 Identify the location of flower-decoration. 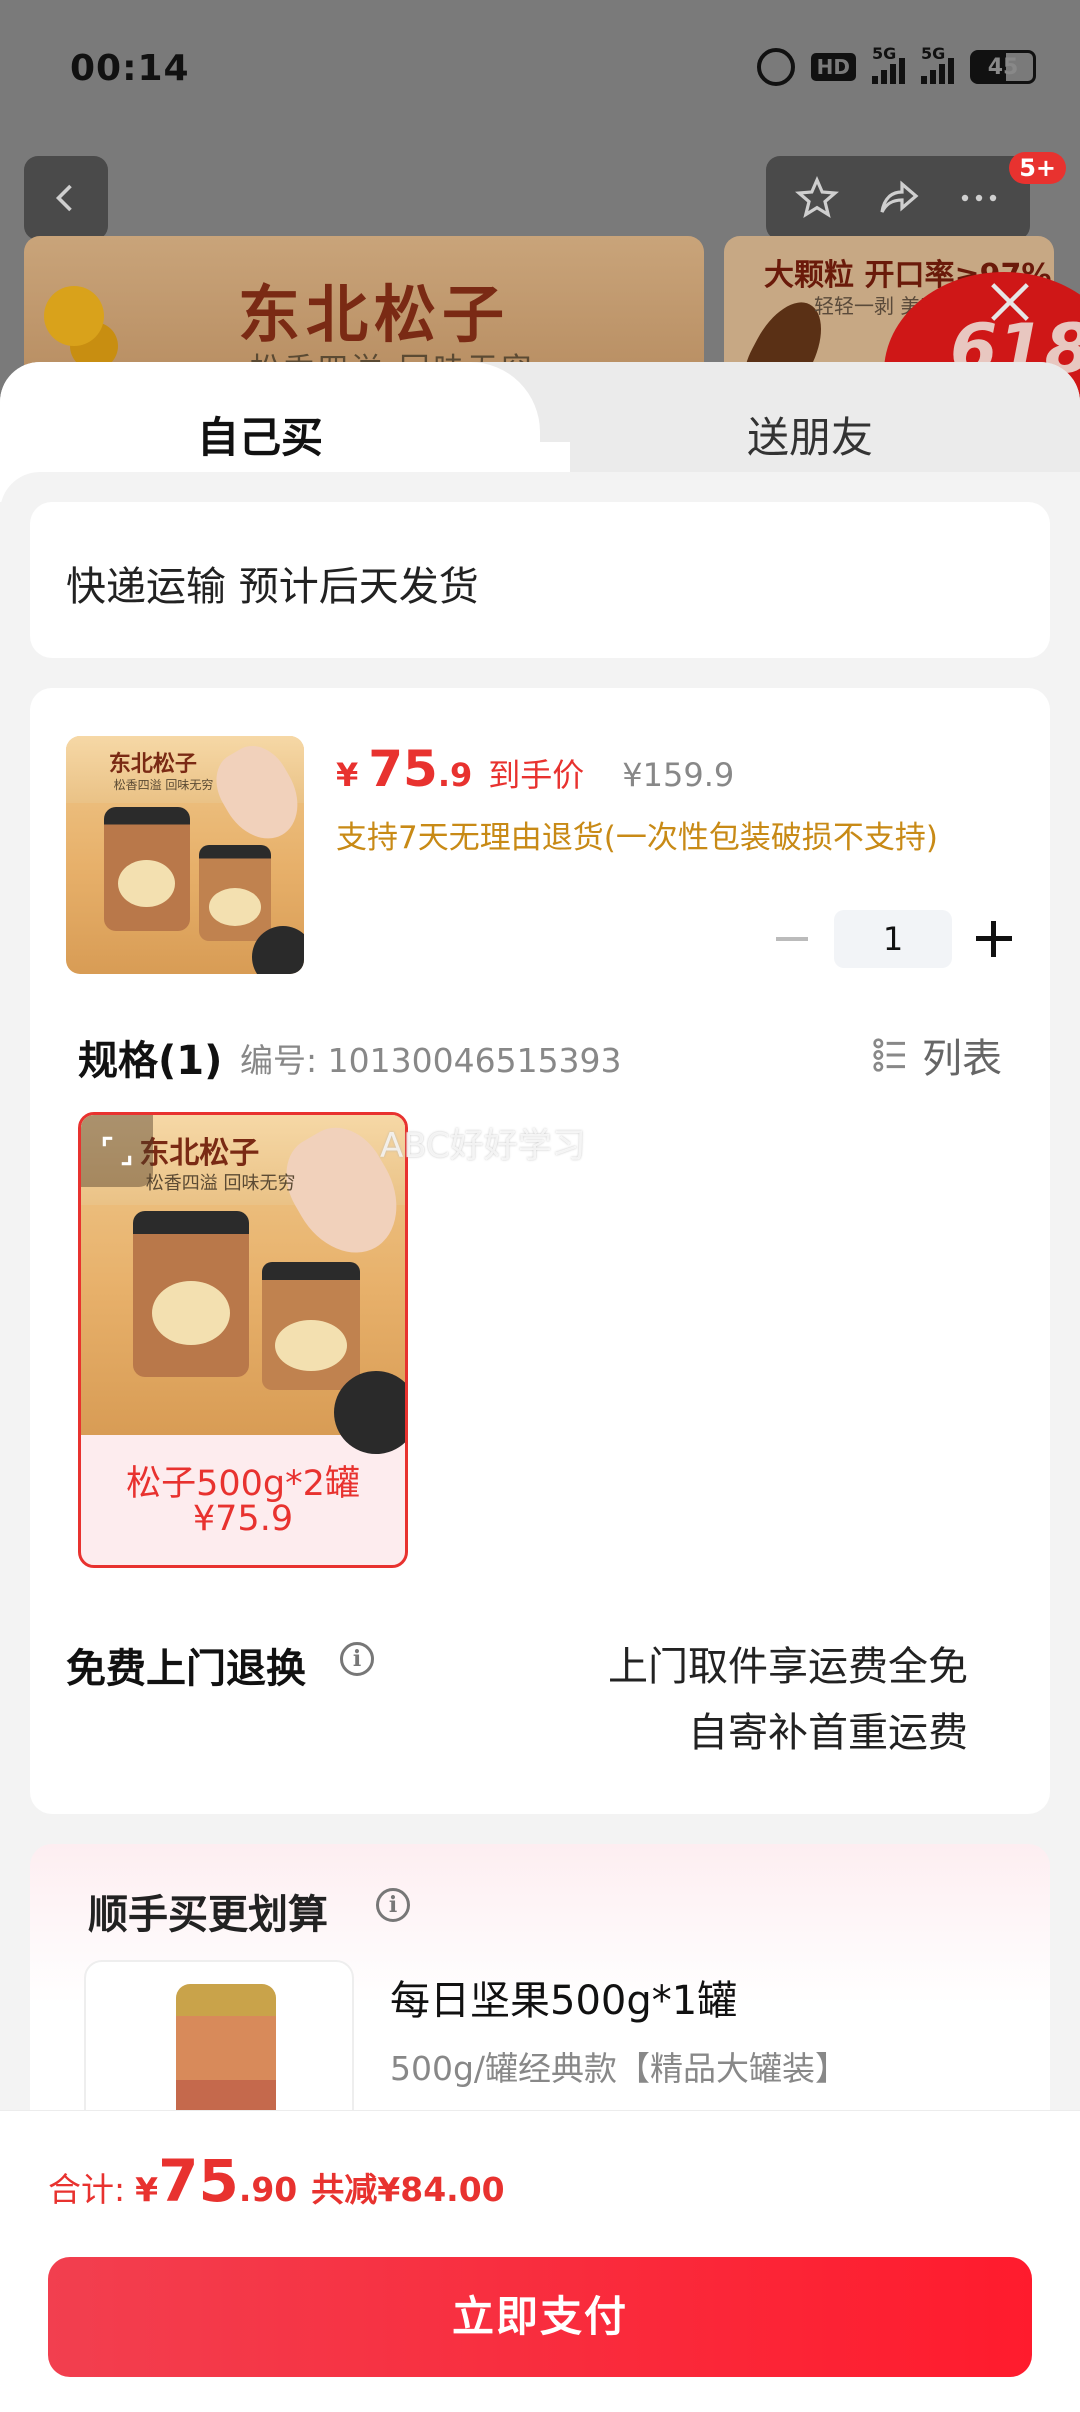
(74, 316).